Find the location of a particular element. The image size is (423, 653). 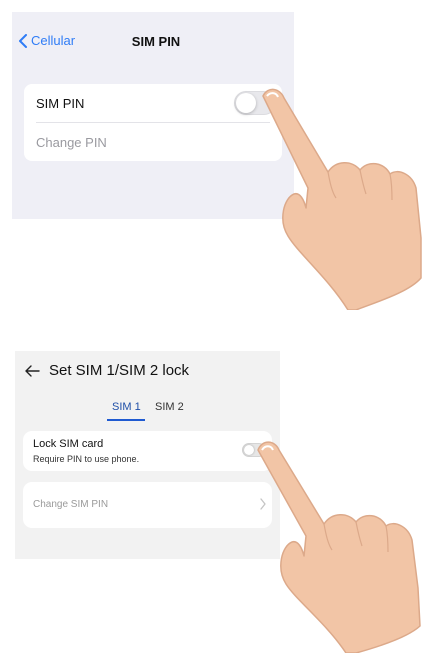

ios-settings-card: SIM PIN Change PIN is located at coordinates (153, 122).